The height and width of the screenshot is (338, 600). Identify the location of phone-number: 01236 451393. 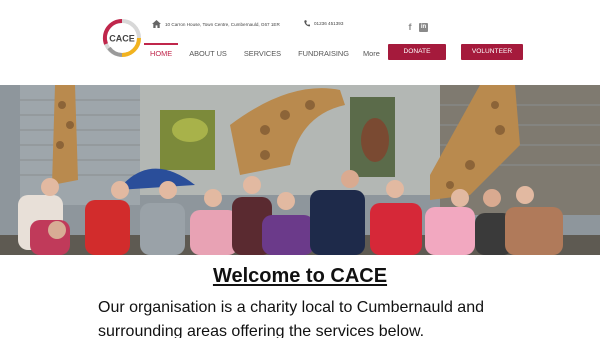
(329, 23).